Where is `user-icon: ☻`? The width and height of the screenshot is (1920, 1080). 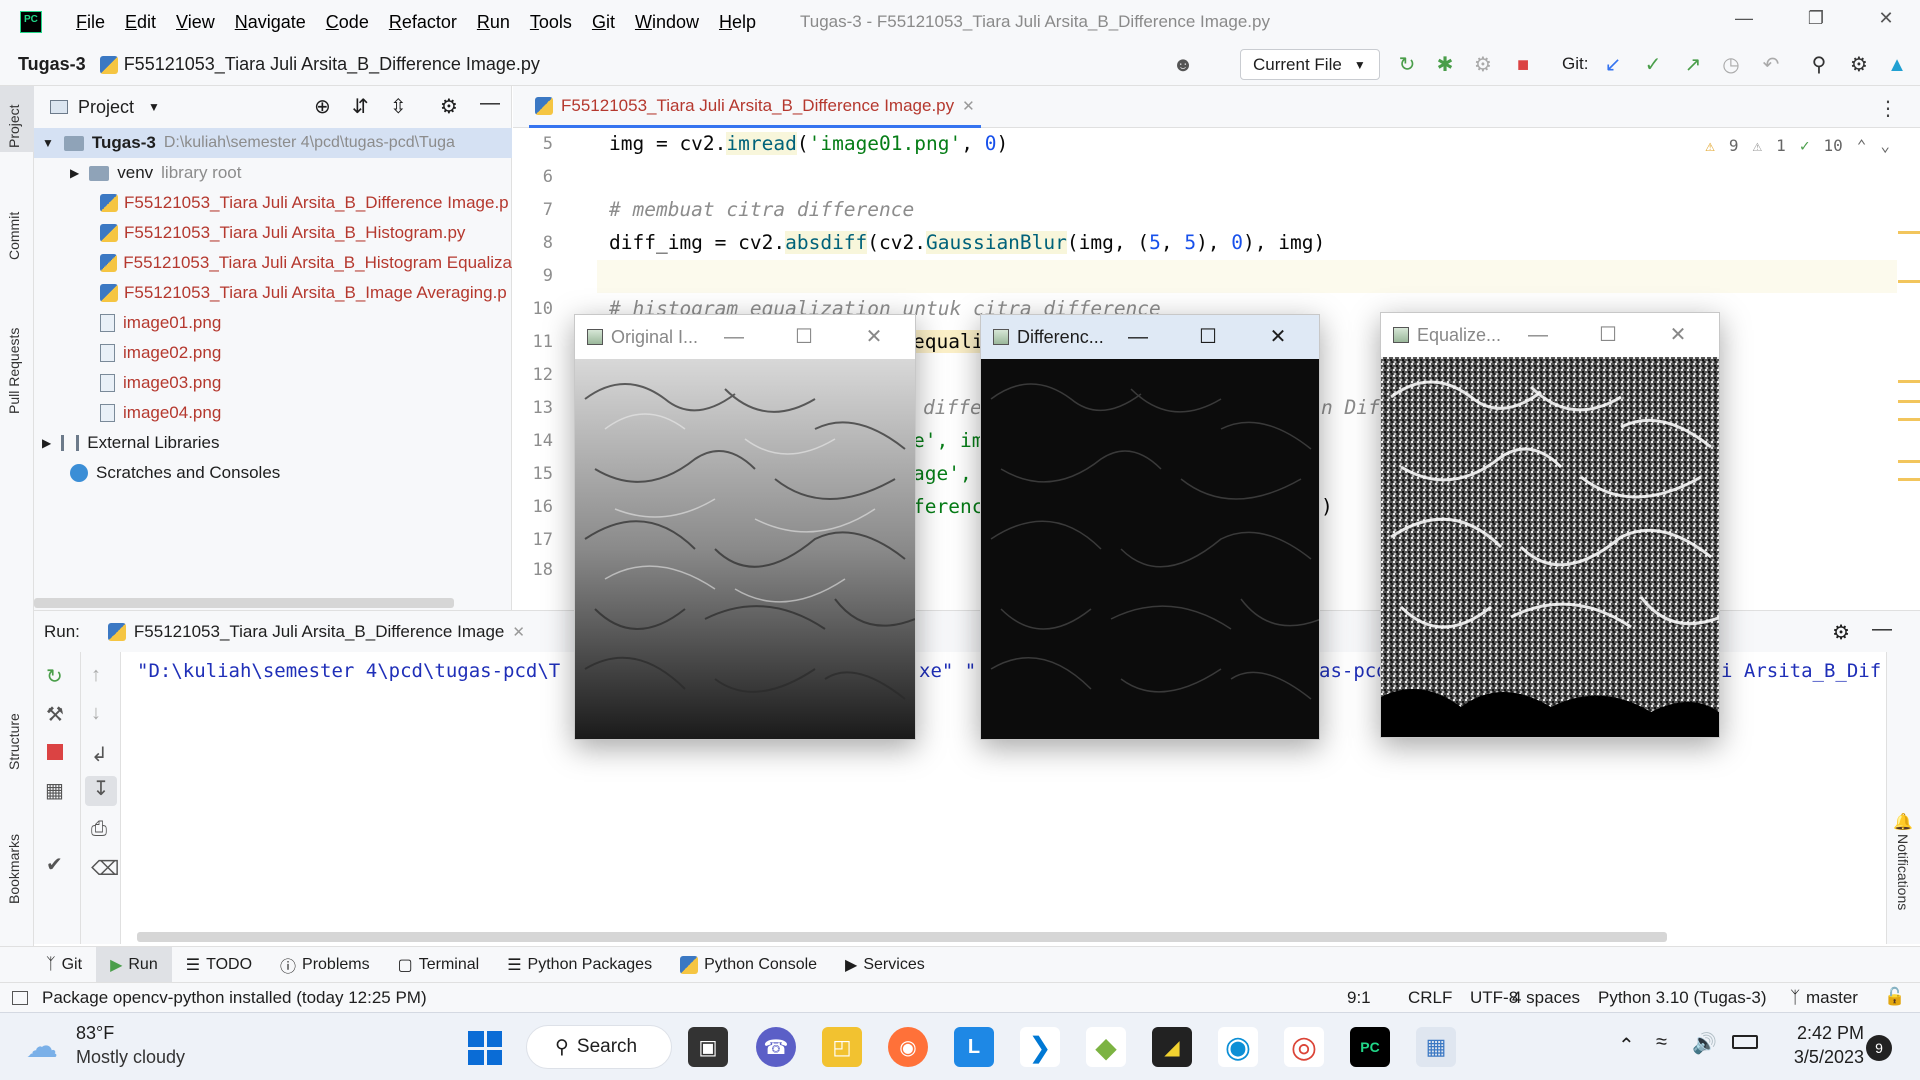
user-icon: ☻ is located at coordinates (1183, 65).